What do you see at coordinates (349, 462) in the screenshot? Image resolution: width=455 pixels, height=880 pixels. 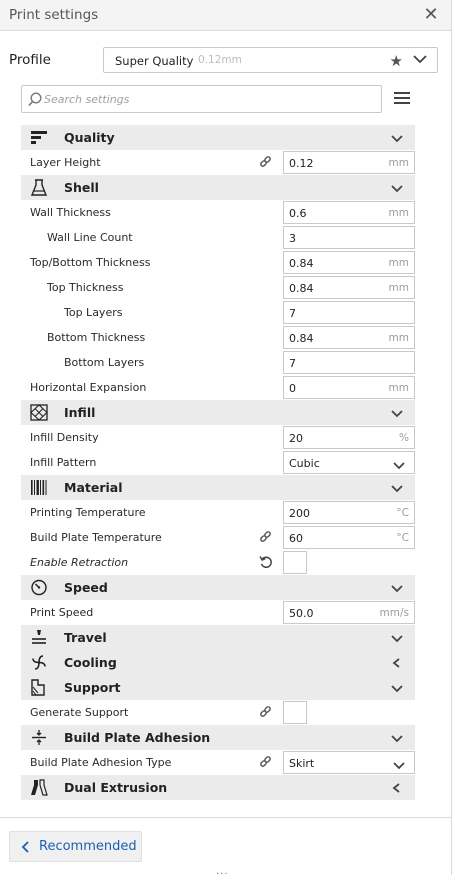 I see `infill-pattern-dropdown: Cubic` at bounding box center [349, 462].